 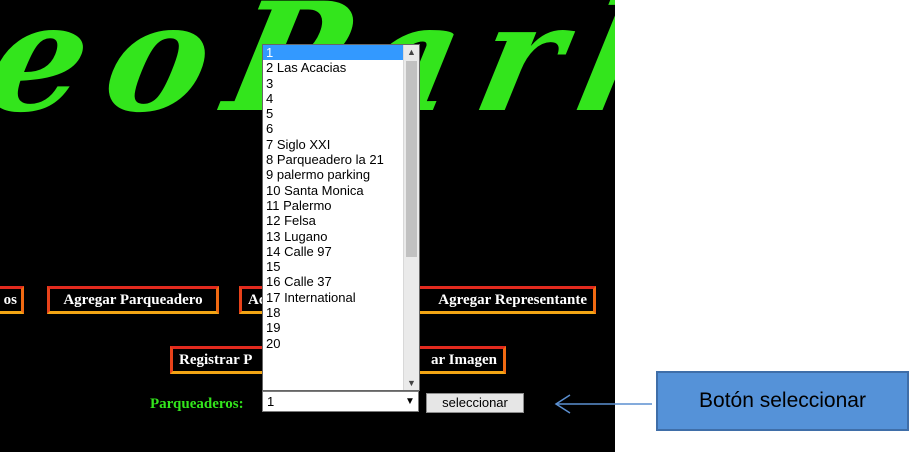 I want to click on left-arrow-icon, so click(x=603, y=404).